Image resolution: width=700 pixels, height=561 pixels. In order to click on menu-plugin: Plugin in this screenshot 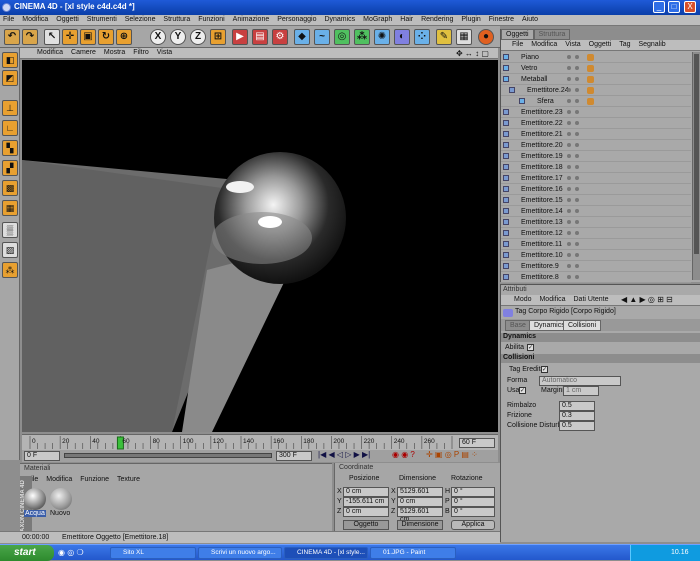, I will do `click(470, 19)`.